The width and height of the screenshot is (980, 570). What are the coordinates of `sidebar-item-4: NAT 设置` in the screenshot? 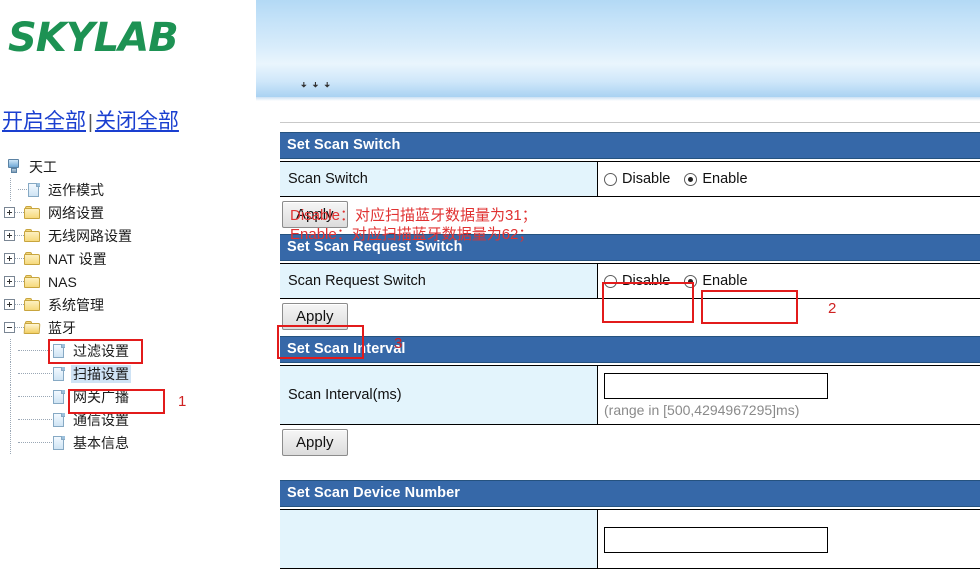 It's located at (129, 258).